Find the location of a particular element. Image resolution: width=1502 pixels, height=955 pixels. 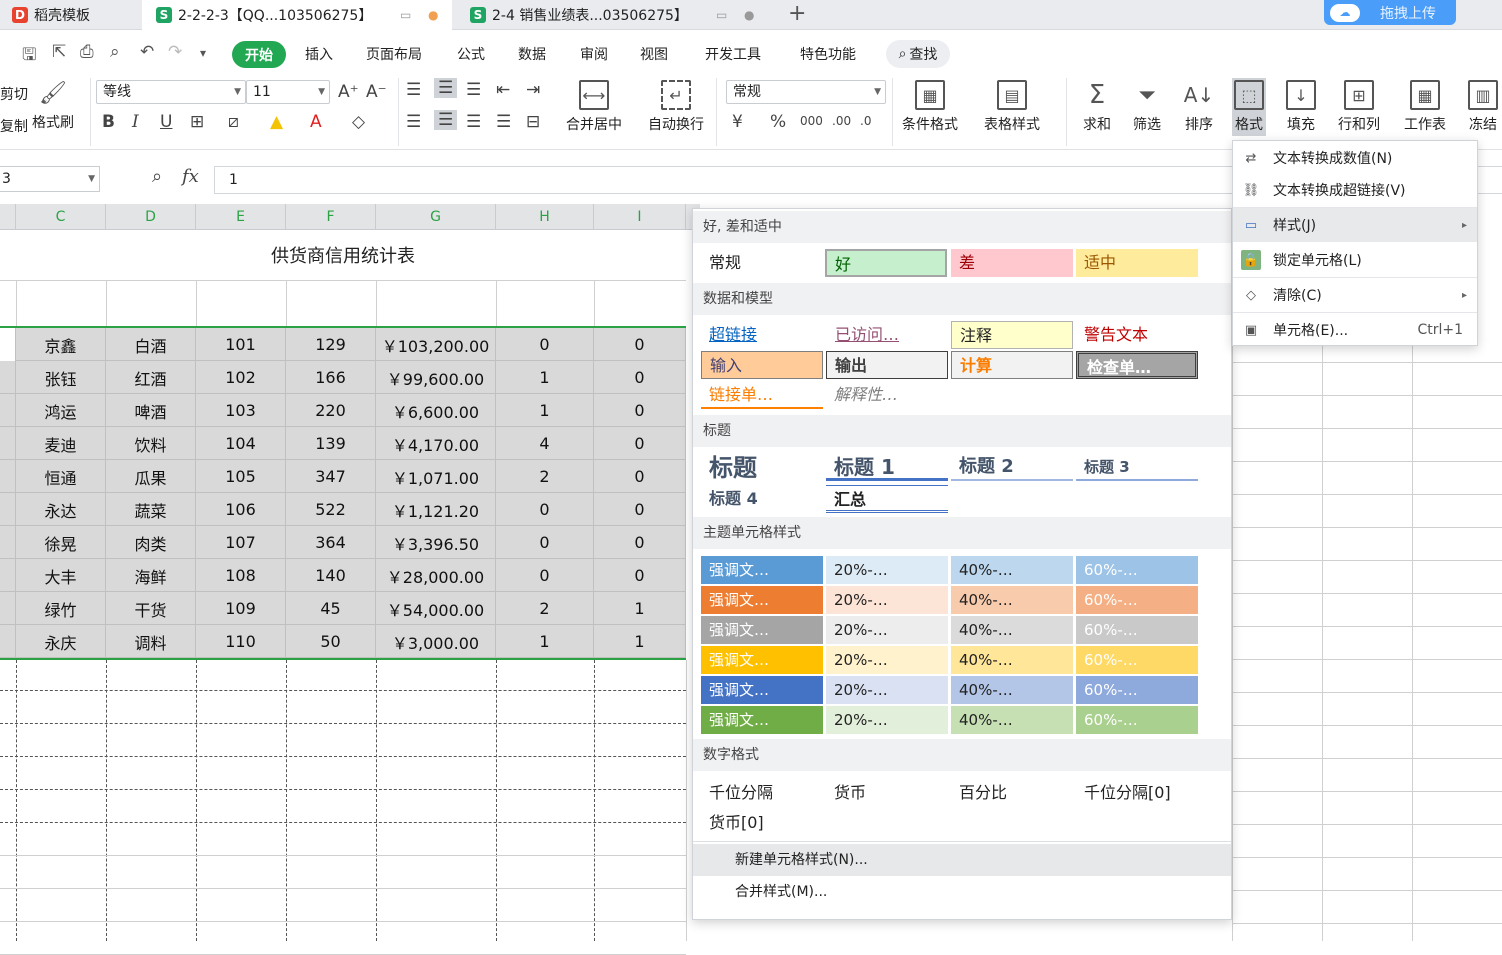

zoom-search-icon: ⌕ is located at coordinates (157, 176).